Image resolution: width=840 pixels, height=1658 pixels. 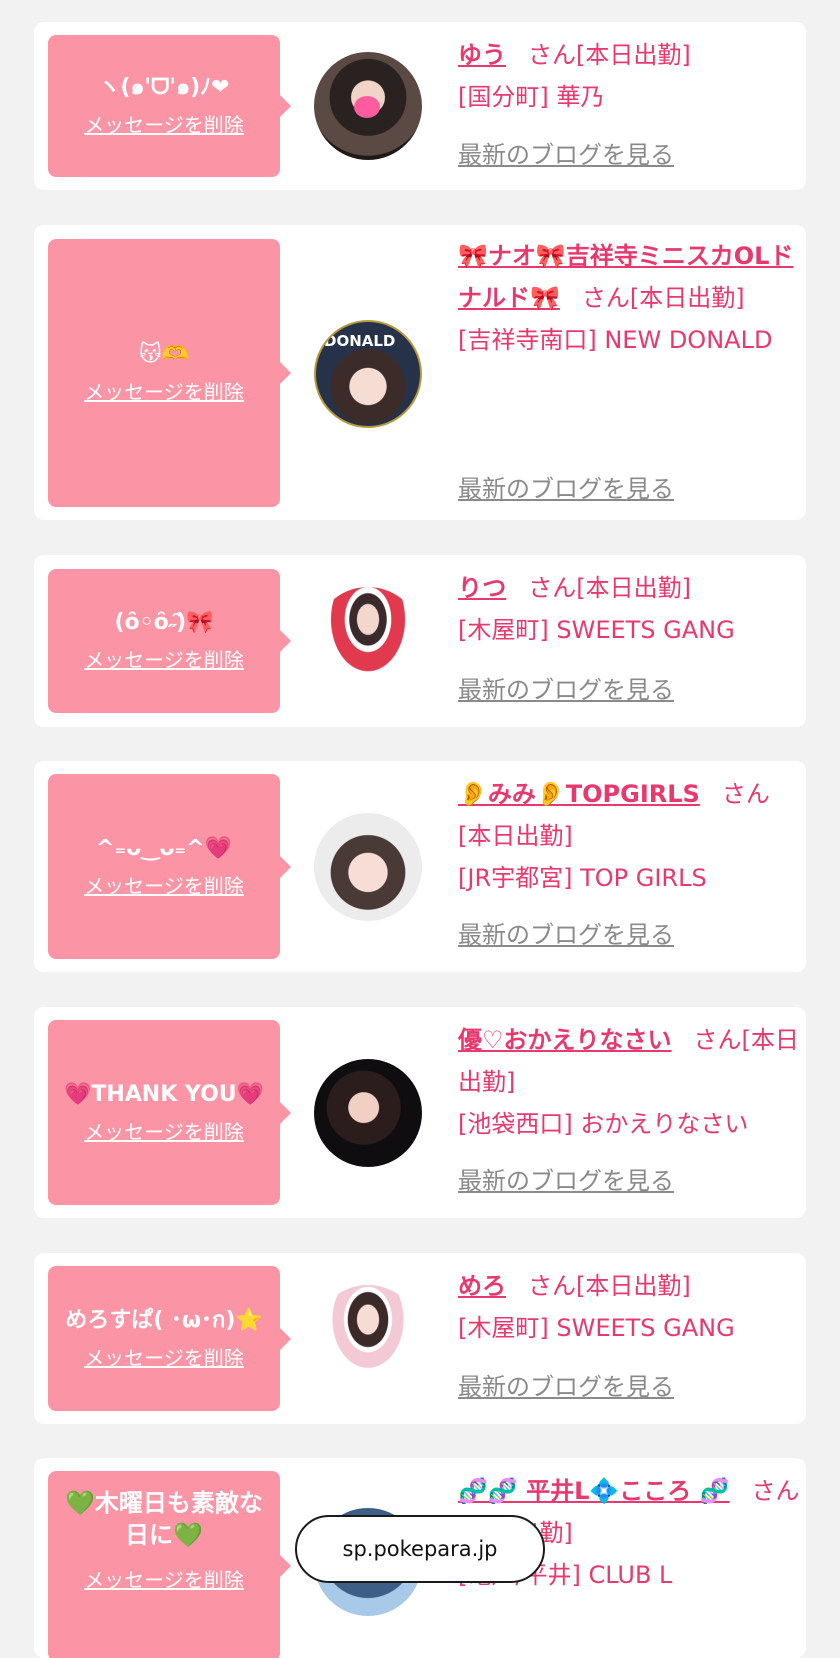 What do you see at coordinates (164, 87) in the screenshot?
I see `message-text: ヽ(๑'ᗜ'๑)ﾉ❤` at bounding box center [164, 87].